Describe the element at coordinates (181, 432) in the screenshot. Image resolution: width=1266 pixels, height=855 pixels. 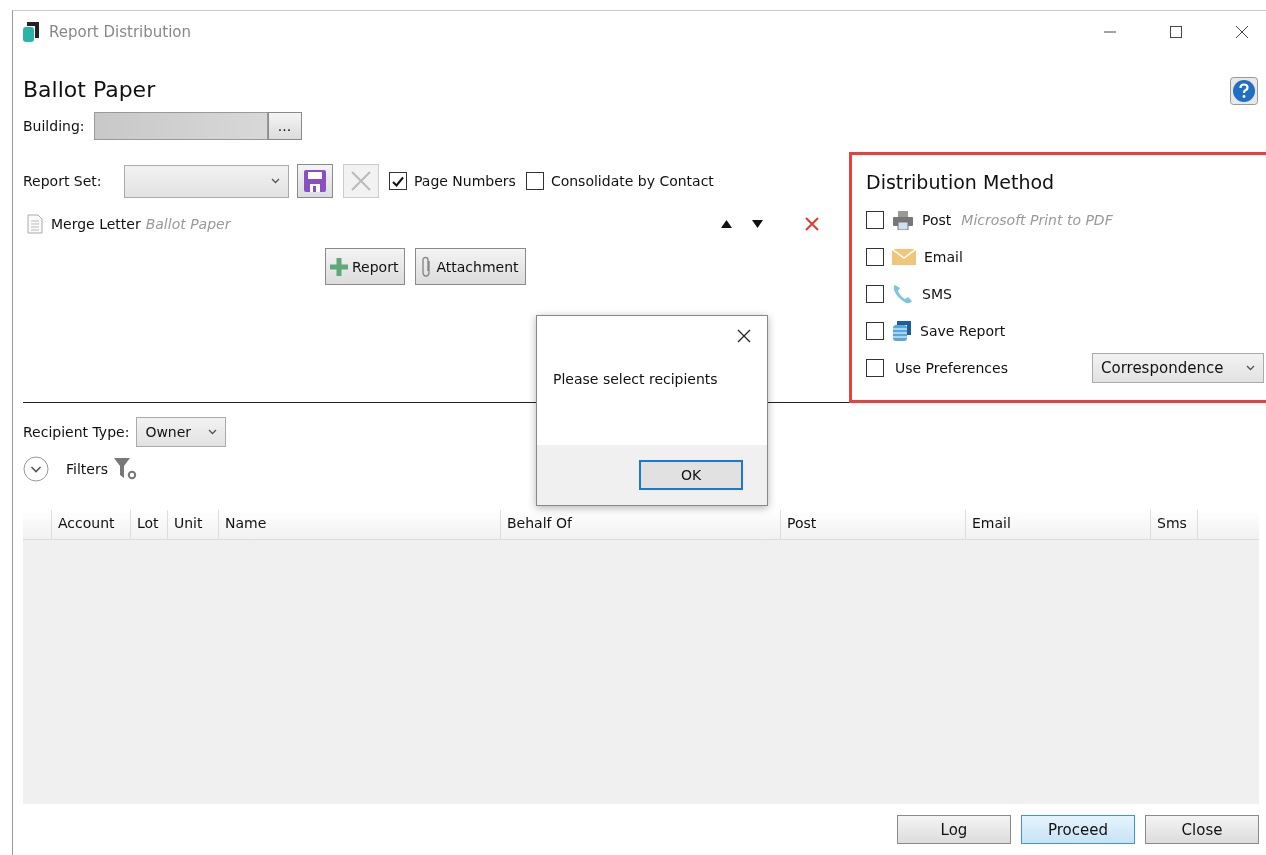
I see `recipient-type-dropdown: Owner` at that location.